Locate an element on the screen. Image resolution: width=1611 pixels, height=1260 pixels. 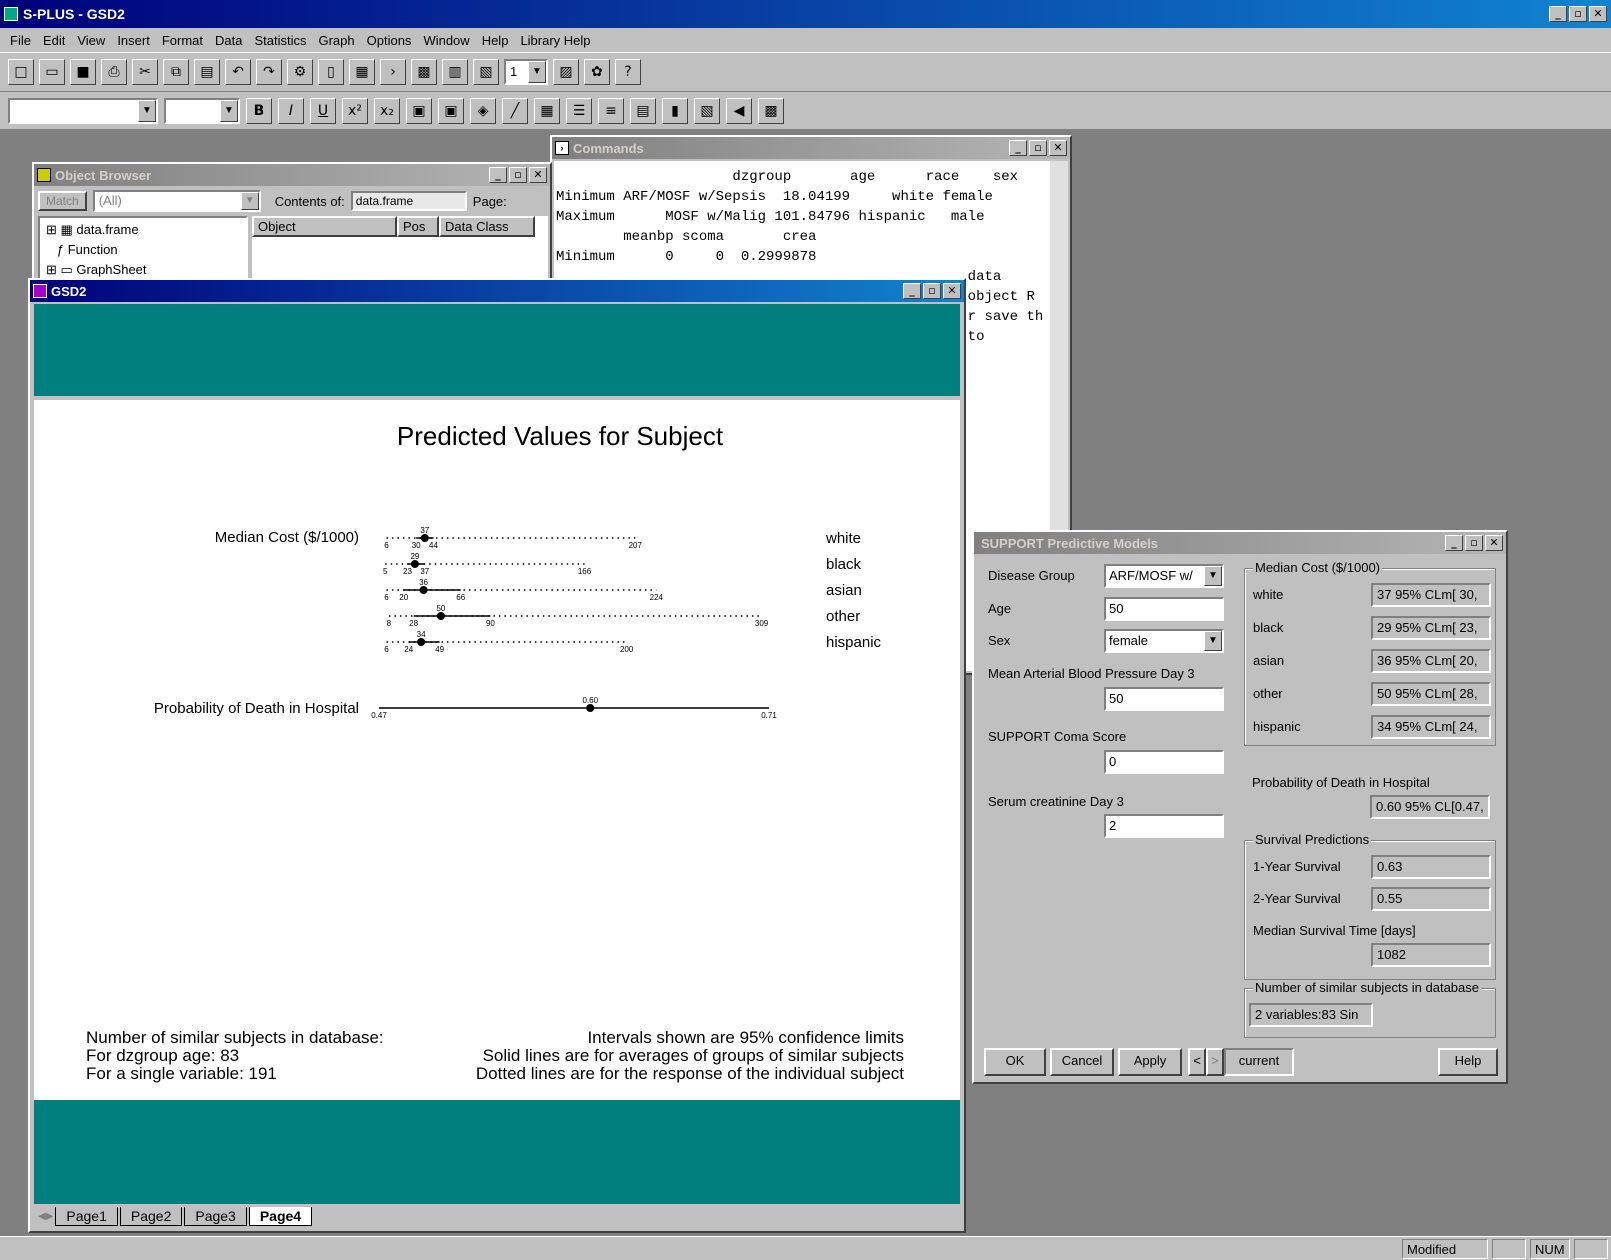
arrow-tool-icon: ◀ is located at coordinates (739, 110).